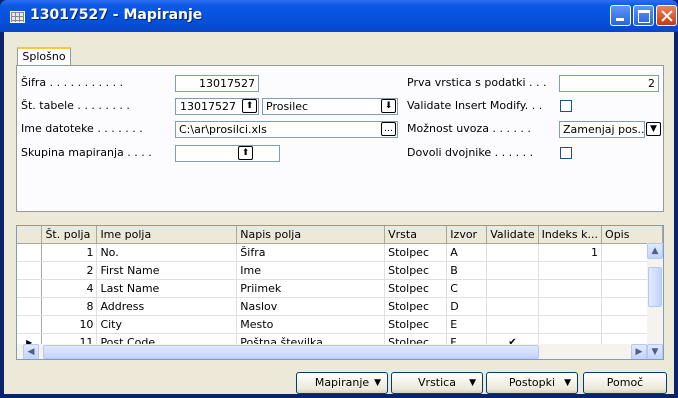 Image resolution: width=678 pixels, height=398 pixels. Describe the element at coordinates (69, 270) in the screenshot. I see `field-number-cell: 2` at that location.